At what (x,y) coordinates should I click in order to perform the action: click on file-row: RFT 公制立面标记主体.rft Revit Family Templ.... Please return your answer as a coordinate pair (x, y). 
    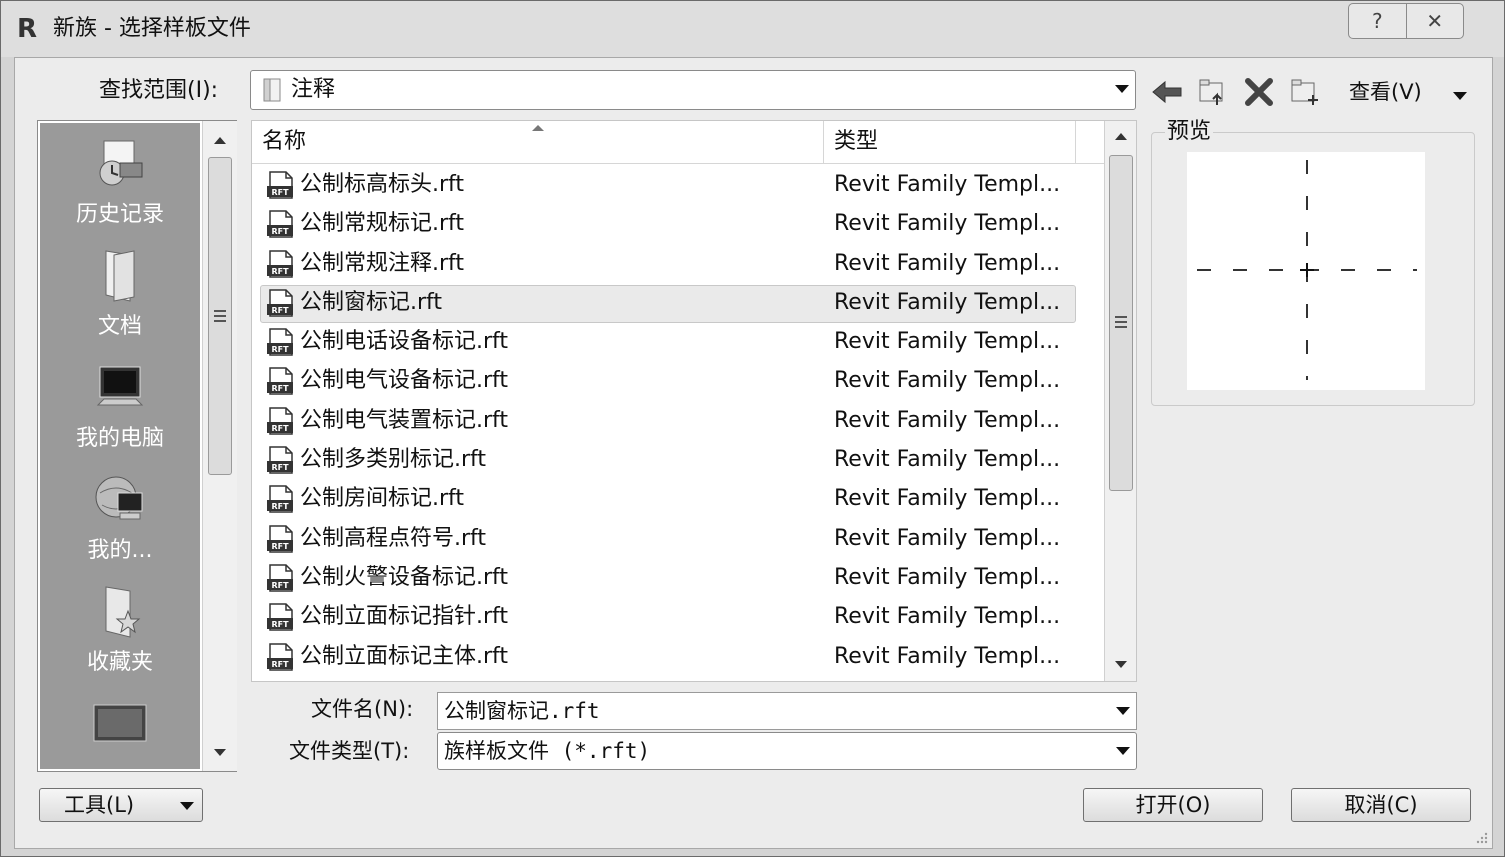
    Looking at the image, I should click on (678, 656).